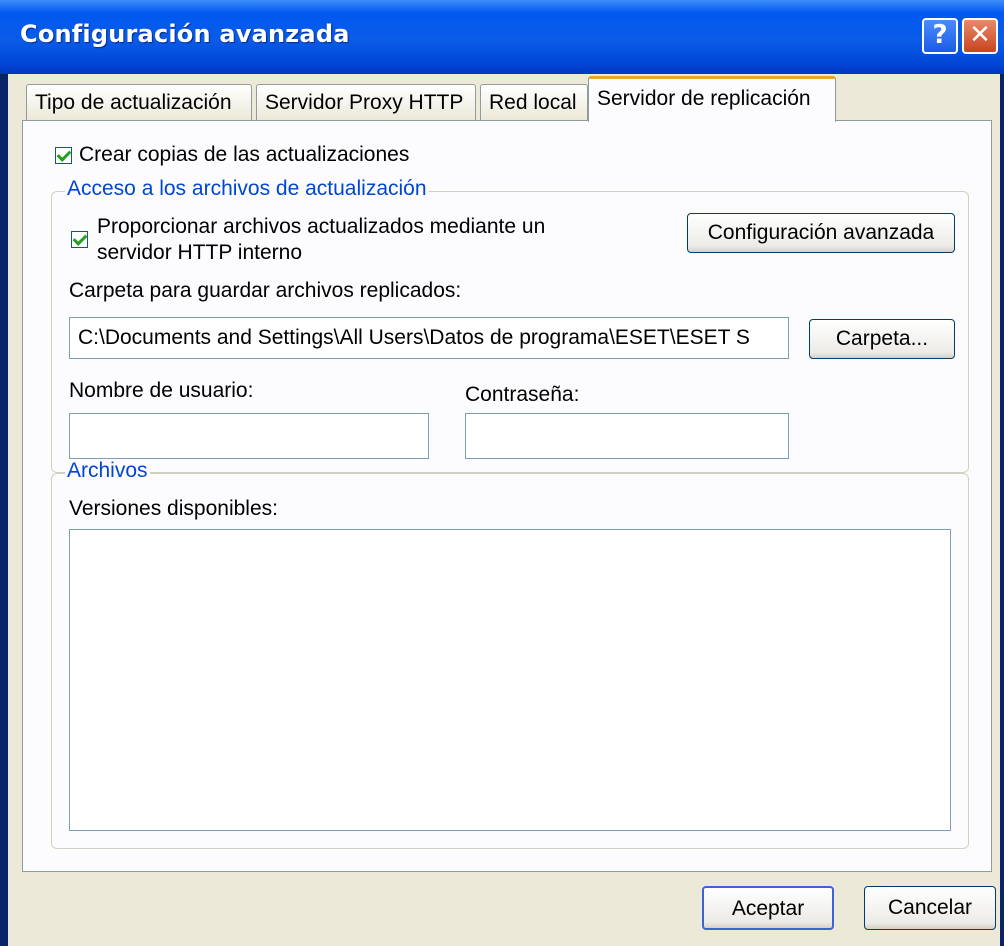  I want to click on ok-button: Aceptar, so click(768, 908).